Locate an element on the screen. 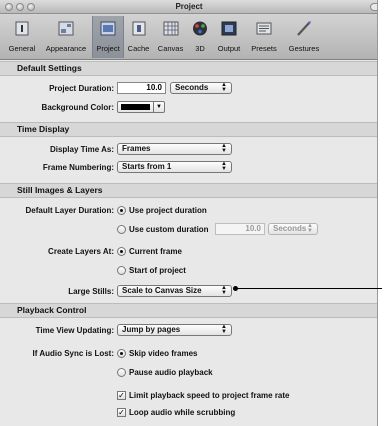 This screenshot has width=385, height=426. project-duration-unit-value: Seconds is located at coordinates (192, 87).